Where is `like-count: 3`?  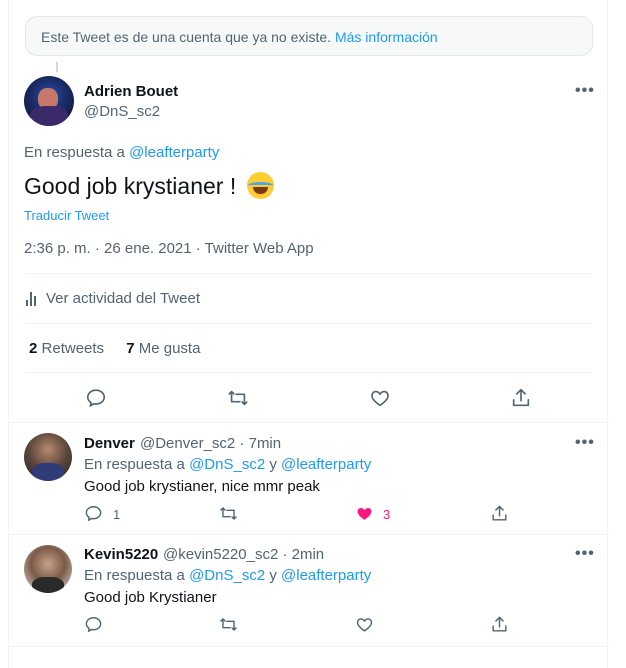
like-count: 3 is located at coordinates (387, 514).